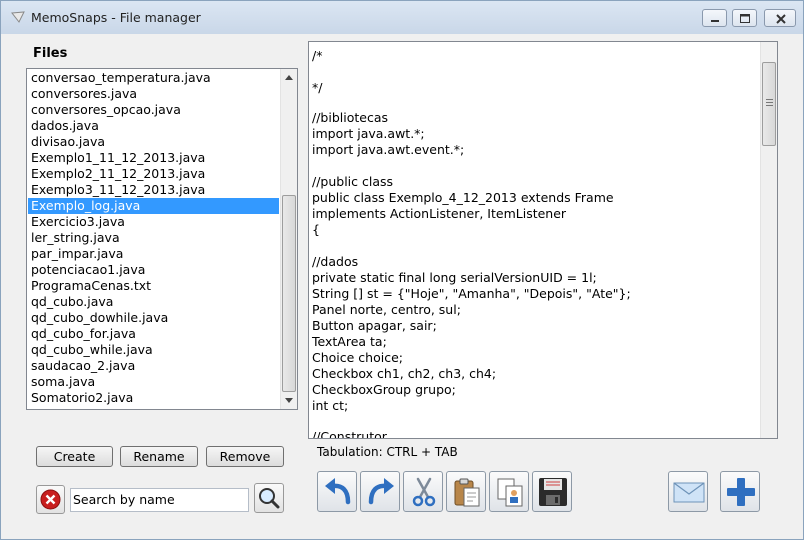 Image resolution: width=804 pixels, height=540 pixels. What do you see at coordinates (353, 181) in the screenshot?
I see `code-line: //public class` at bounding box center [353, 181].